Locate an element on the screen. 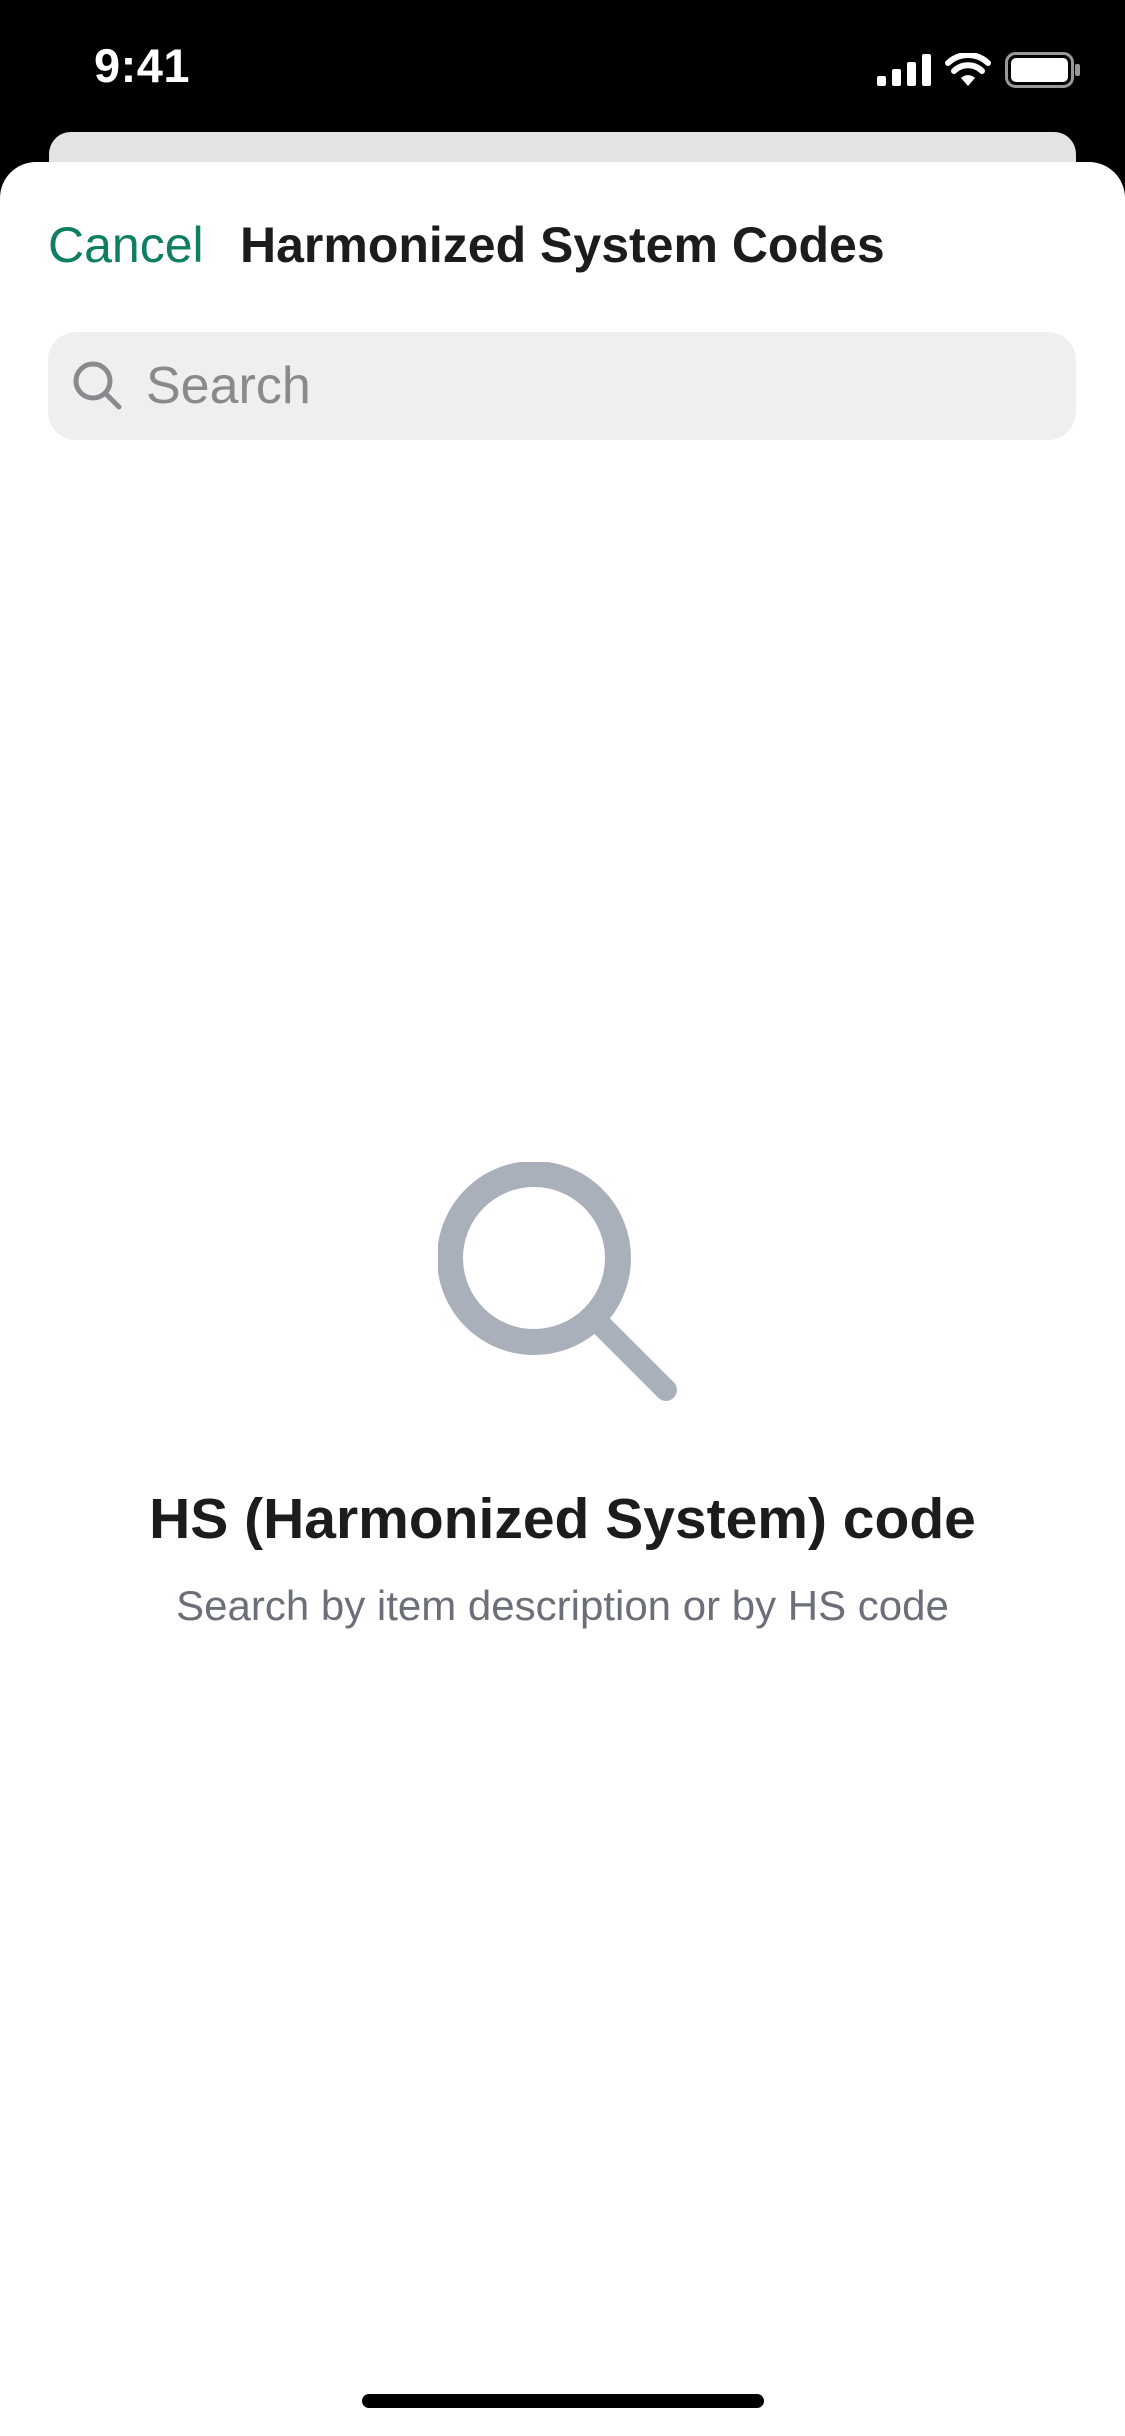 The height and width of the screenshot is (2436, 1125). search-bar is located at coordinates (562, 386).